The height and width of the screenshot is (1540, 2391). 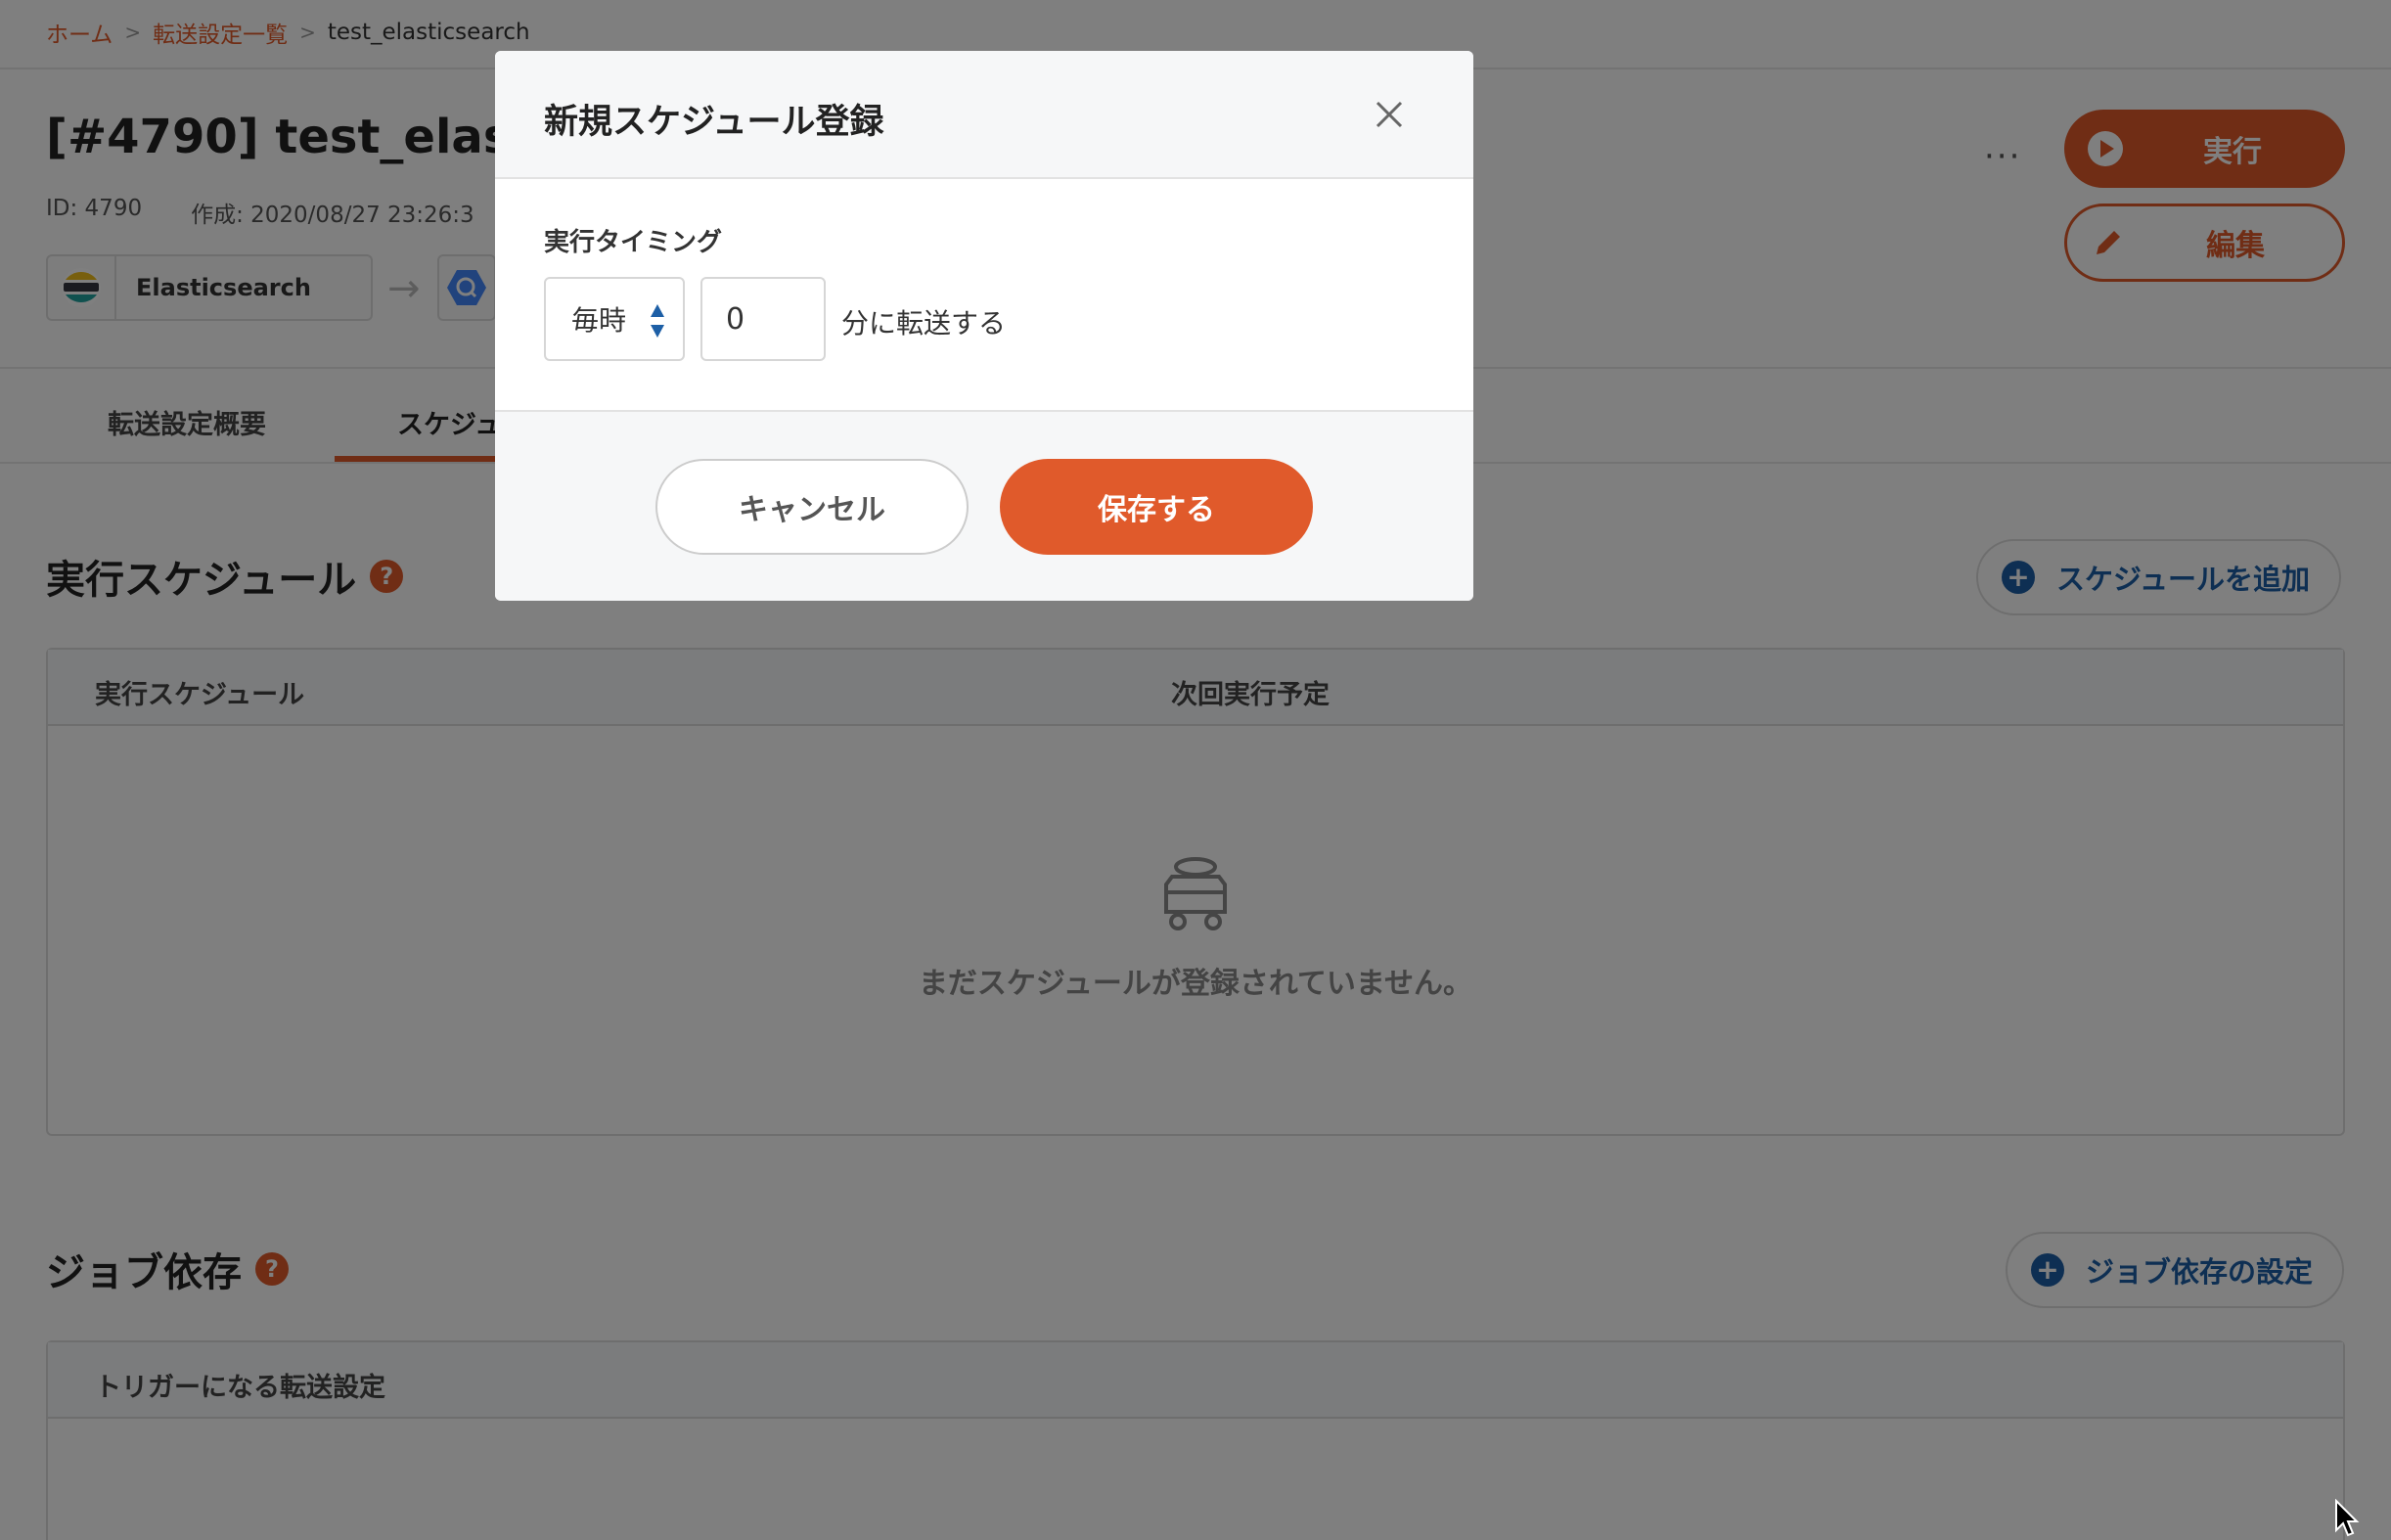 I want to click on timing-field-label: 実行タイミング, so click(x=633, y=243).